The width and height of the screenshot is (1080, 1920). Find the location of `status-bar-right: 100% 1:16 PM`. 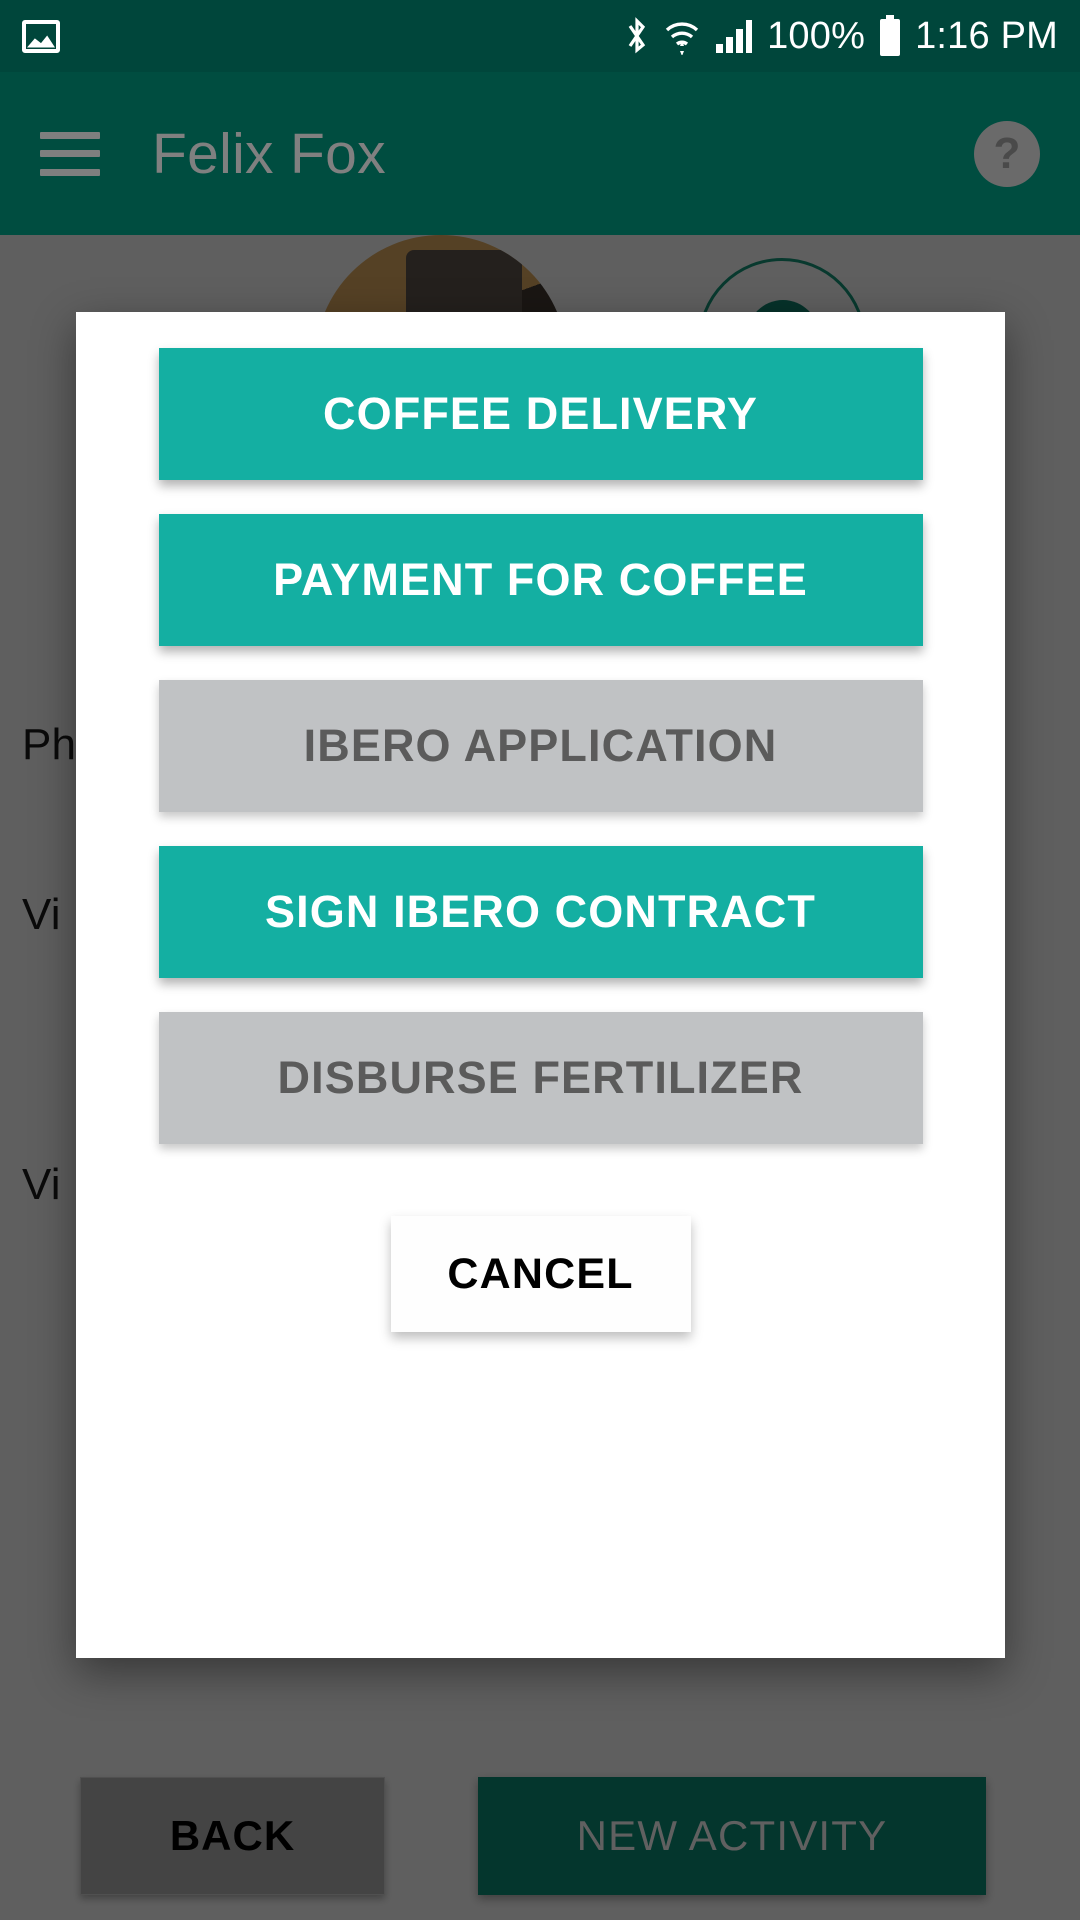

status-bar-right: 100% 1:16 PM is located at coordinates (841, 36).